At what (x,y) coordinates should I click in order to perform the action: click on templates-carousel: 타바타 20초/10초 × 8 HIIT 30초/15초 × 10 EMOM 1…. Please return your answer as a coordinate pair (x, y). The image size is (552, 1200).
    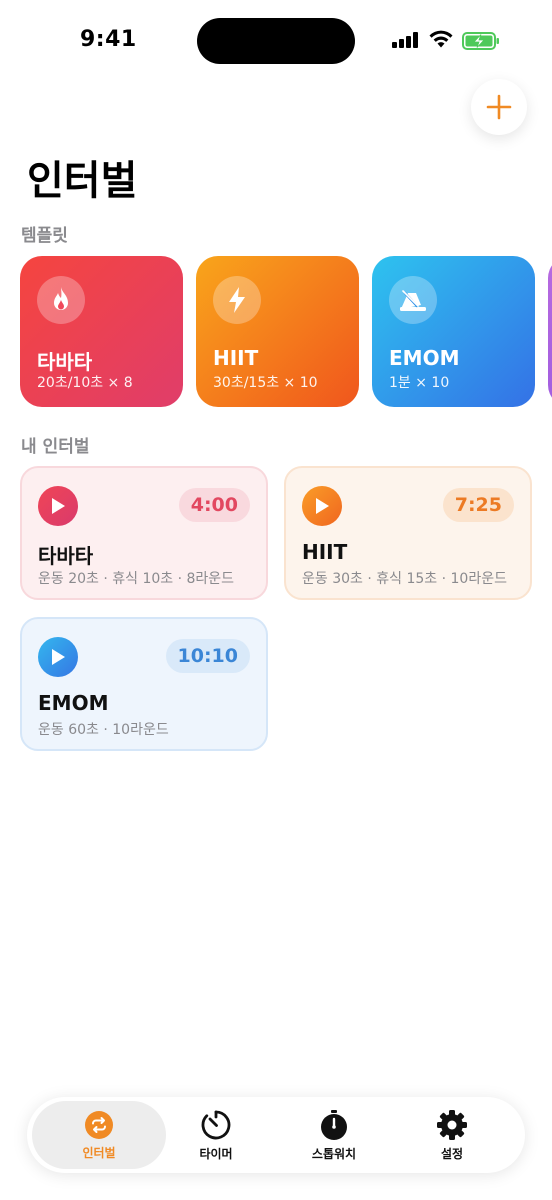
    Looking at the image, I should click on (276, 332).